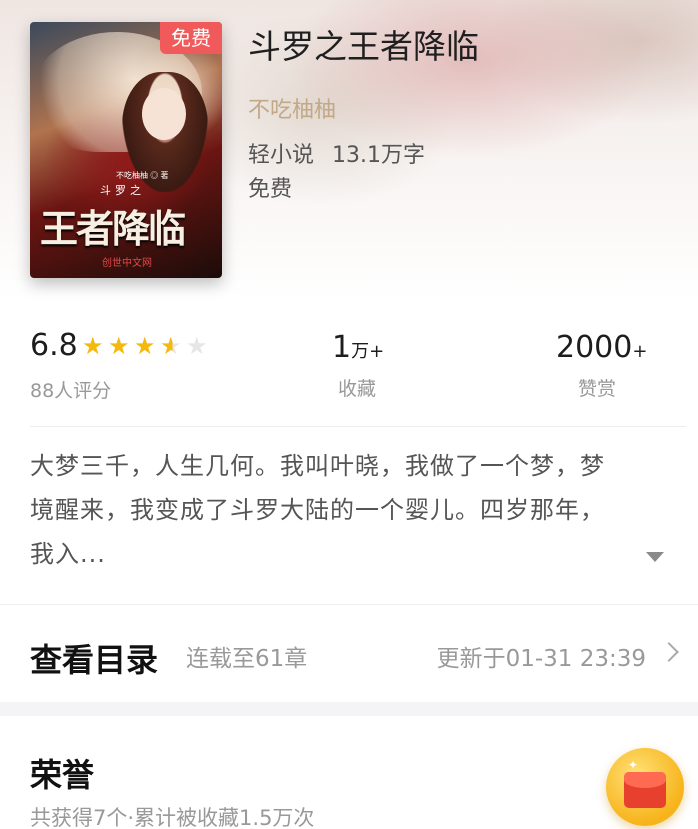  What do you see at coordinates (317, 466) in the screenshot?
I see `description-line: 大梦三千，人生几何。我叫叶晓，我做了一个梦，梦` at bounding box center [317, 466].